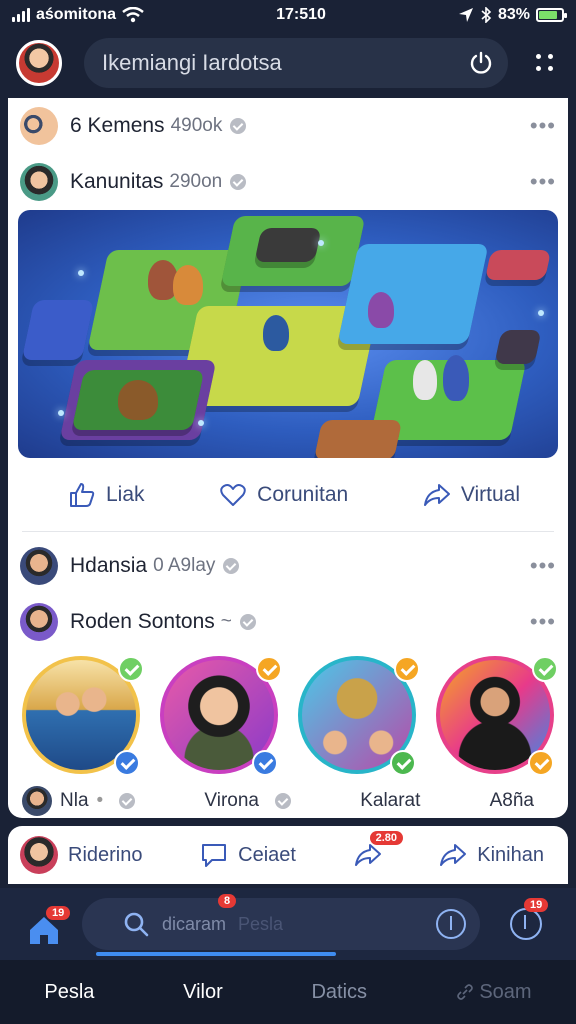 The image size is (576, 1024). What do you see at coordinates (203, 992) in the screenshot?
I see `nav-item-vilor: Vilor` at bounding box center [203, 992].